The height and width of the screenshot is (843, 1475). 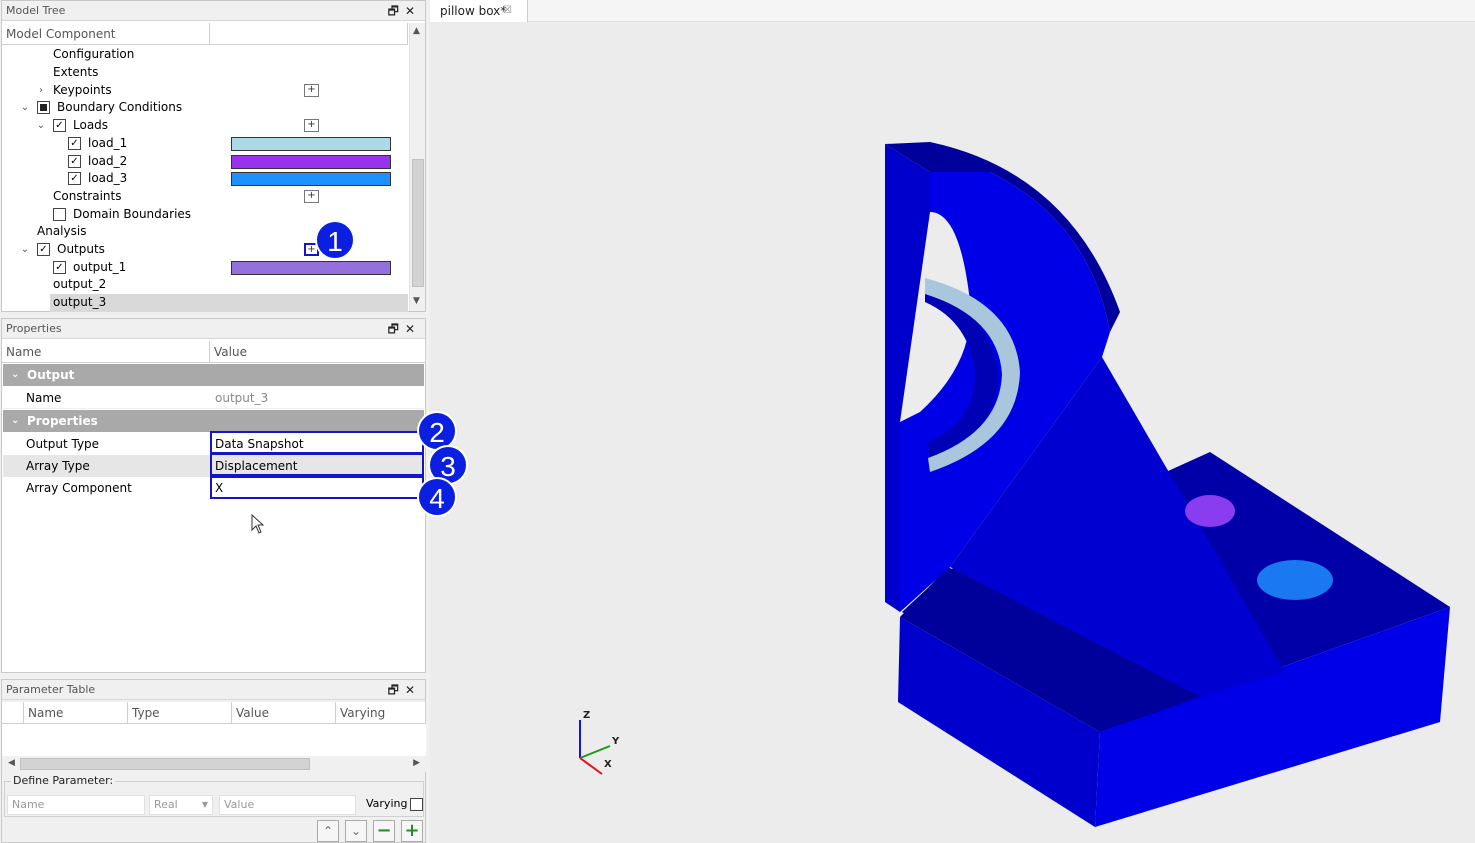 What do you see at coordinates (205, 144) in the screenshot?
I see `tree-row-load-1: ✓ load_1` at bounding box center [205, 144].